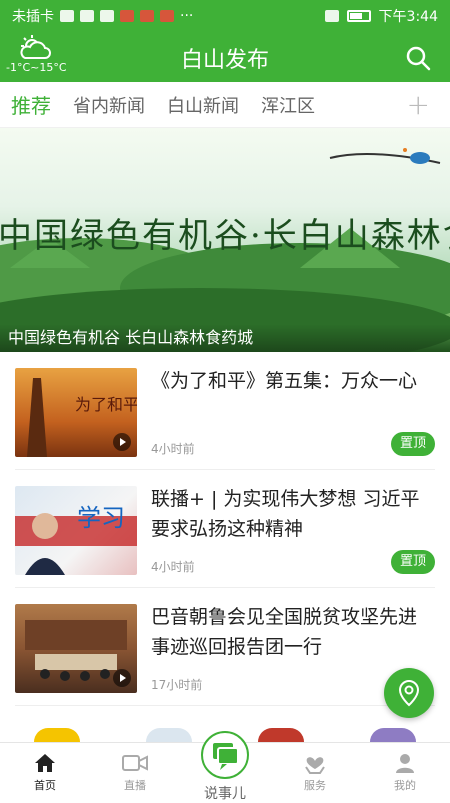 This screenshot has height=803, width=450. I want to click on nav-service-label: 服务, so click(315, 785).